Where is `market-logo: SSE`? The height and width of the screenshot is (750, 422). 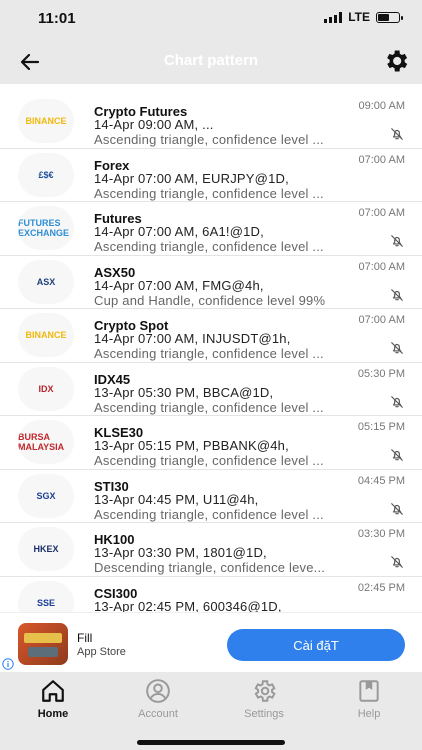
market-logo: SSE is located at coordinates (46, 596).